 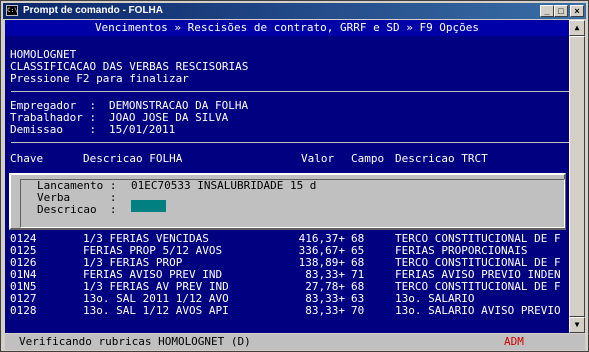 I want to click on dismissal-value: 15/01/2011, so click(x=142, y=129).